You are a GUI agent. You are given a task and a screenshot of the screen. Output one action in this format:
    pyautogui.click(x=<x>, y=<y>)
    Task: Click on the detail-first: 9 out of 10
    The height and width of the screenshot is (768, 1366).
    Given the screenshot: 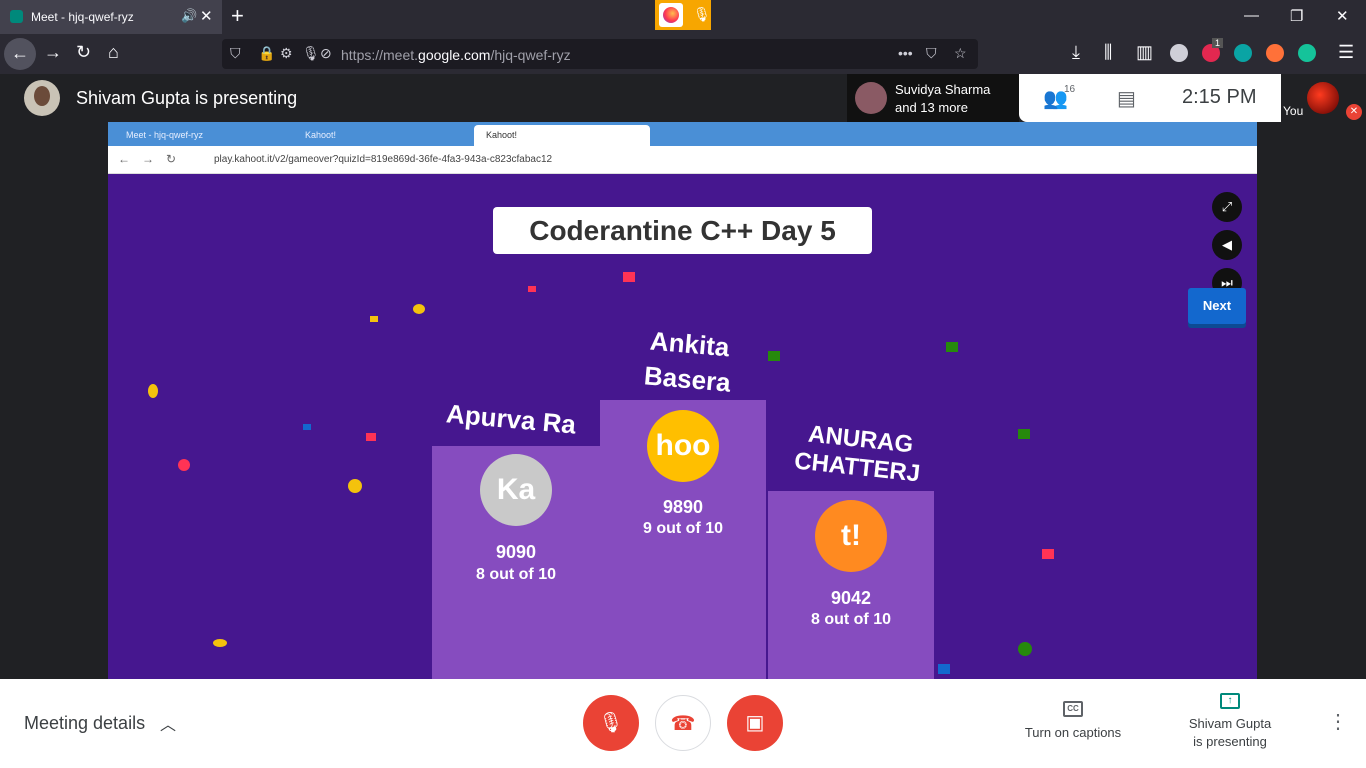 What is the action you would take?
    pyautogui.click(x=682, y=528)
    